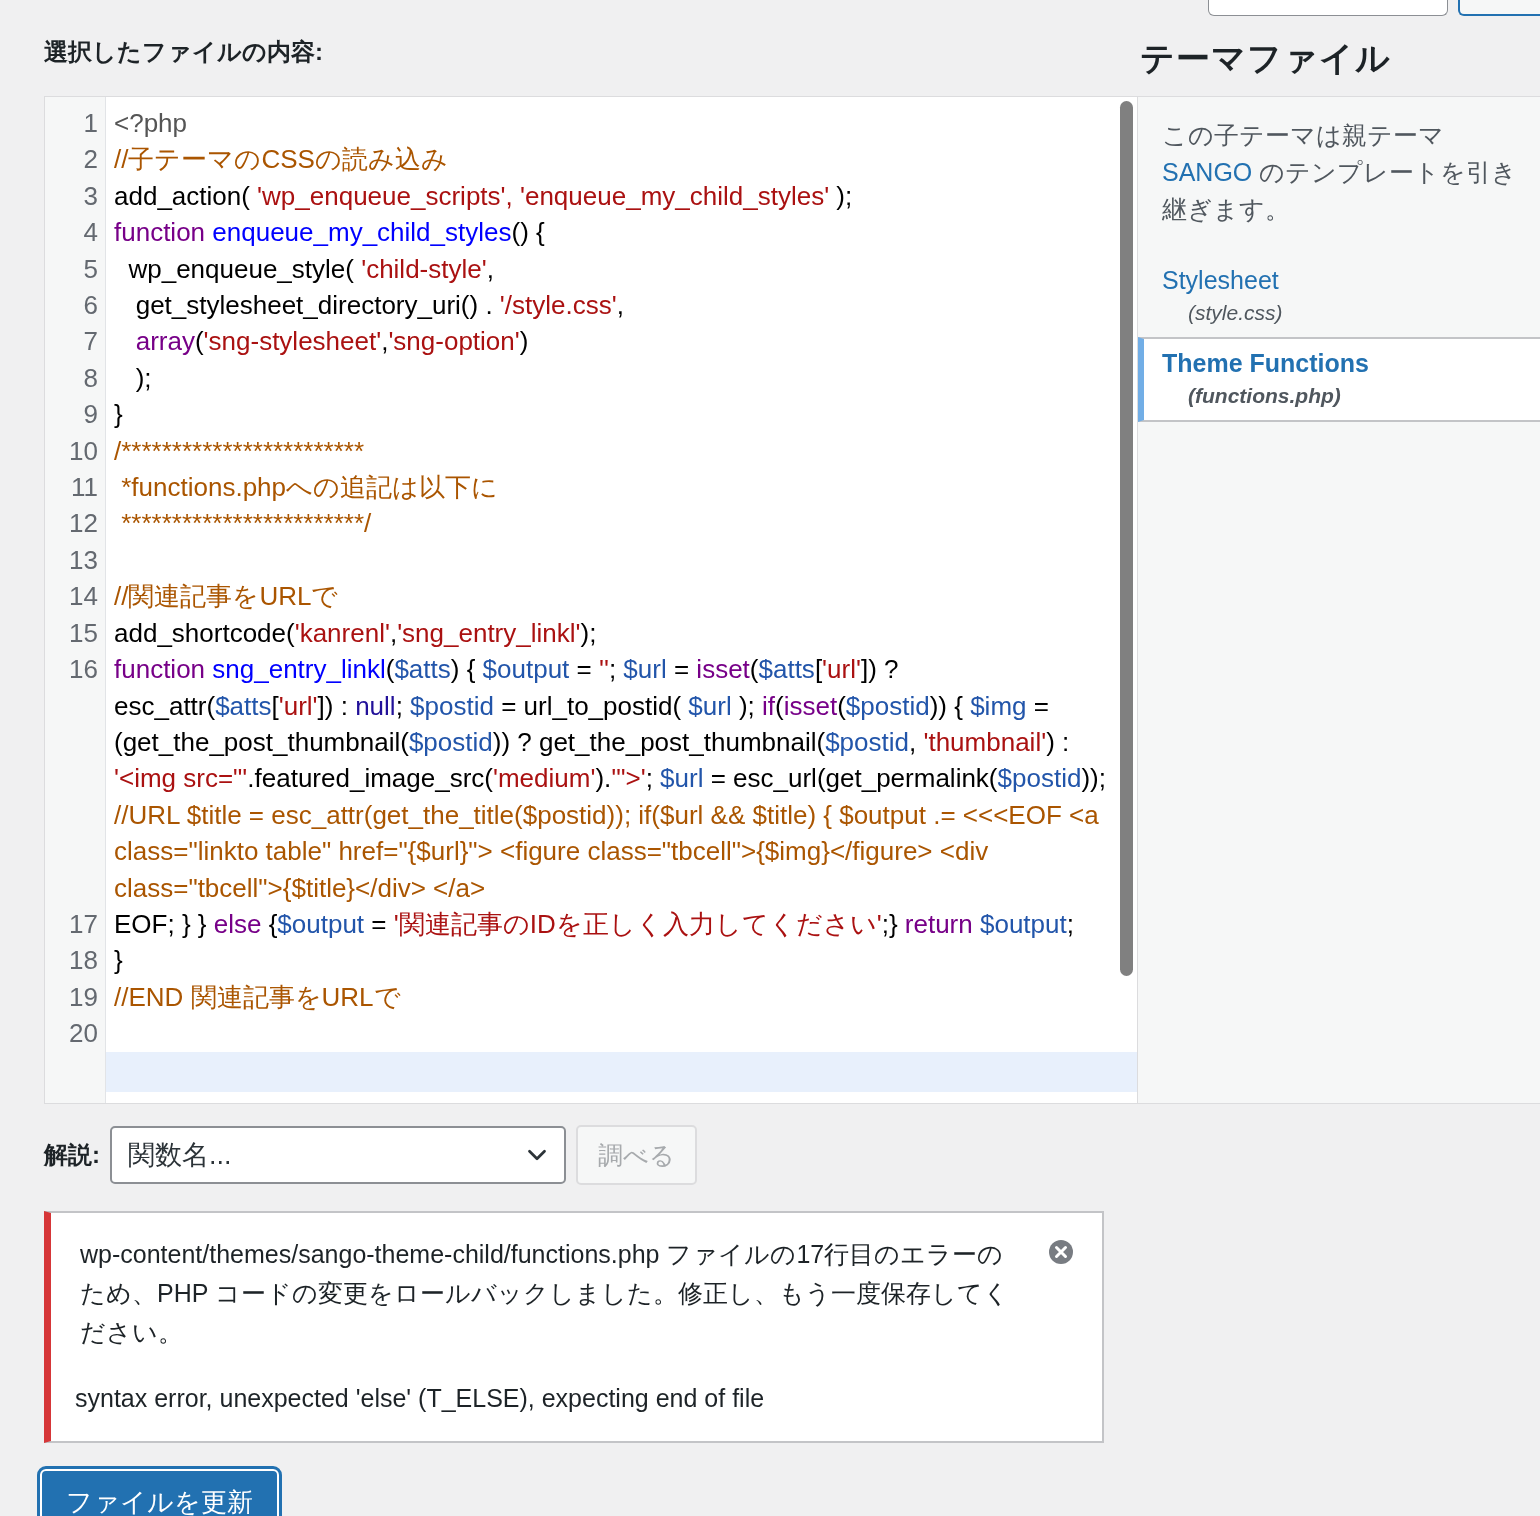  I want to click on sidebar-heading: テーマファイル, so click(1265, 58).